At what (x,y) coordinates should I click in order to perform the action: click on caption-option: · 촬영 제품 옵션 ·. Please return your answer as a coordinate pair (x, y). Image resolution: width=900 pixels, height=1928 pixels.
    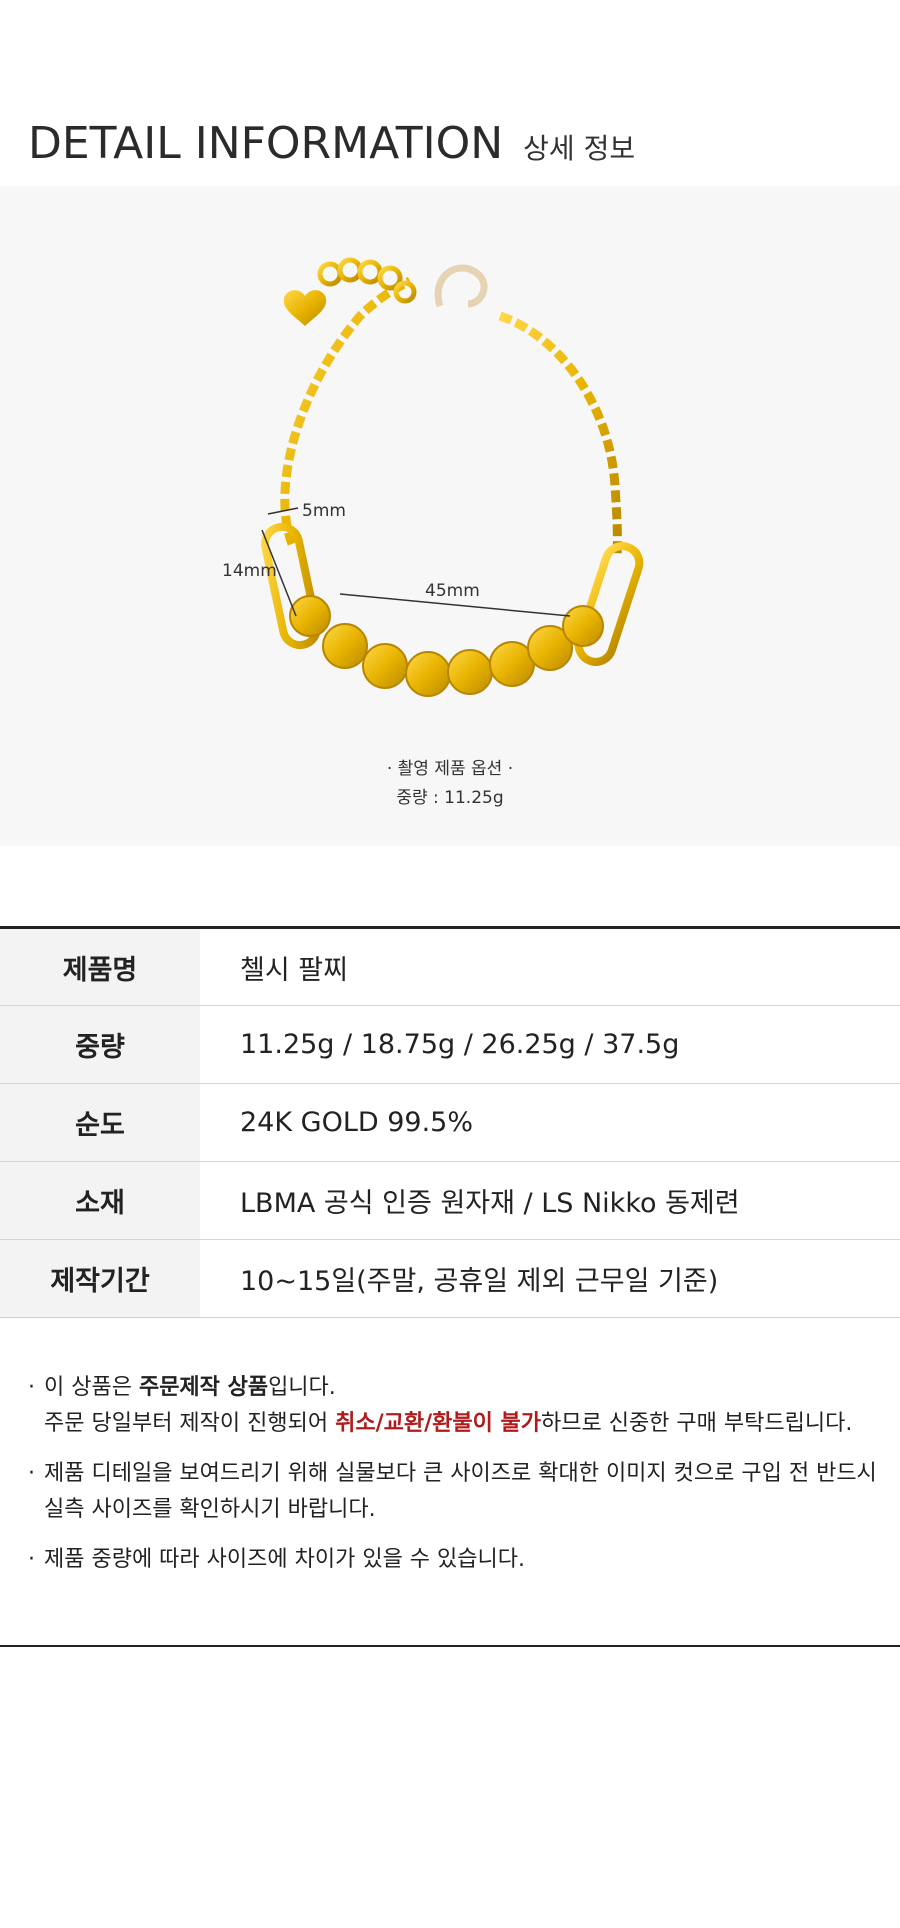
    Looking at the image, I should click on (450, 769).